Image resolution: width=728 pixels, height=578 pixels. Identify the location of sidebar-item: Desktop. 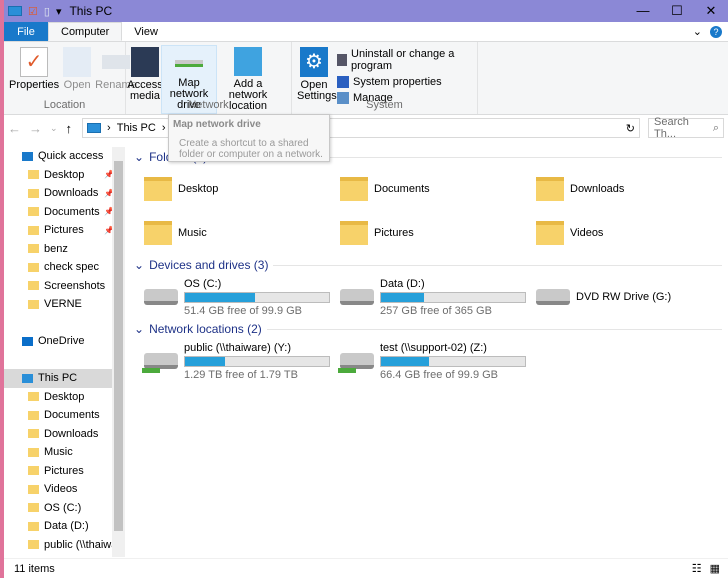
(64, 397).